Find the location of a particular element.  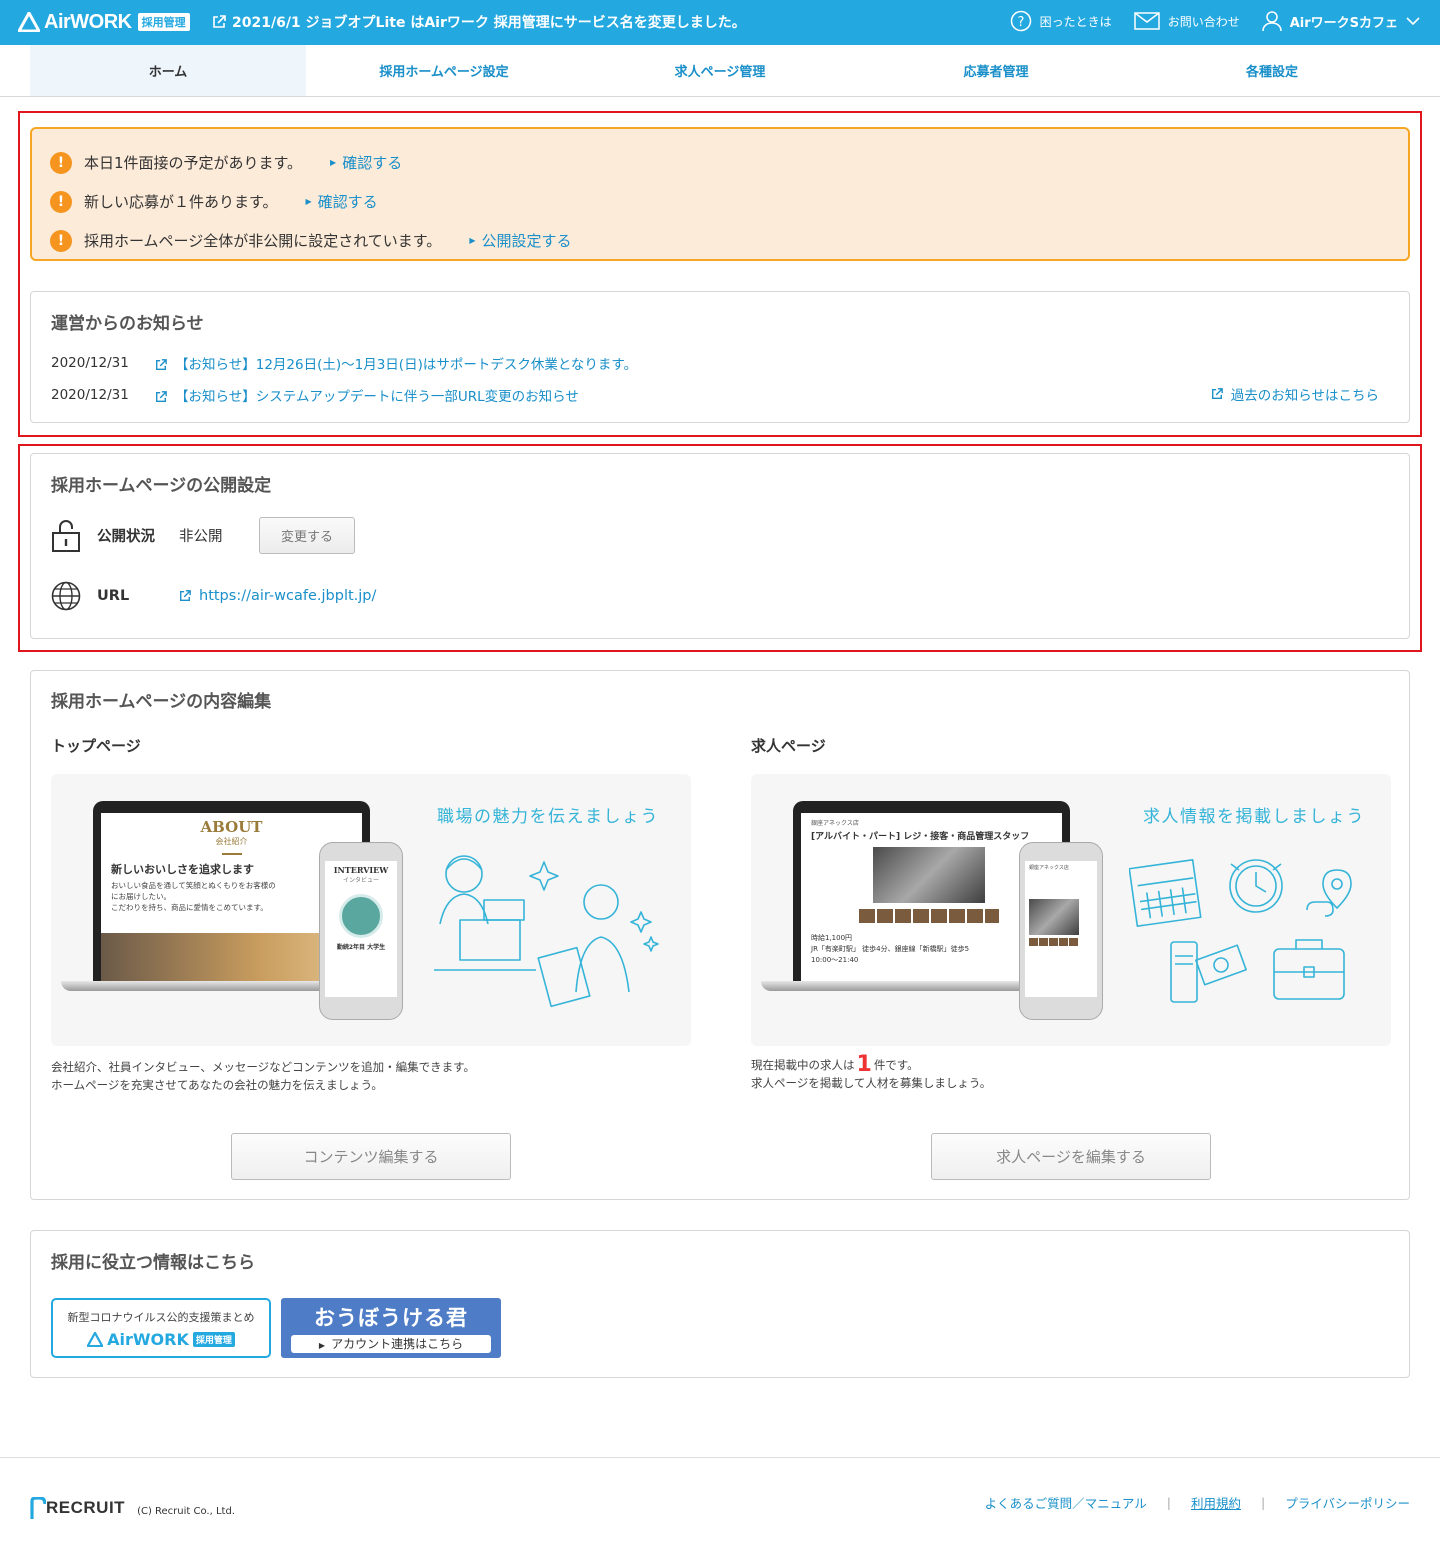

phone-screen: 銀座アネックス店 is located at coordinates (1061, 929).